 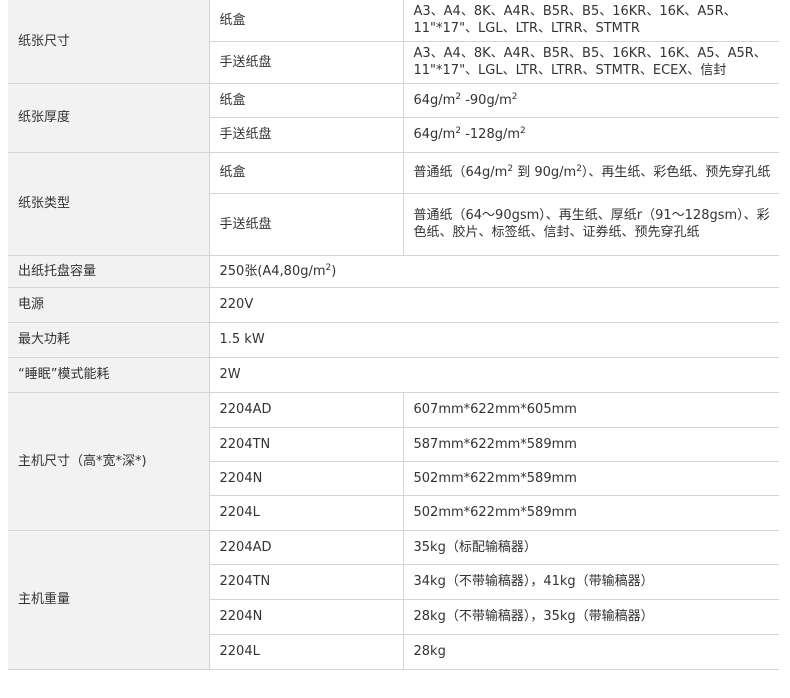 I want to click on table-row: 出纸托盘容量 250张(A4,80g/m2), so click(x=393, y=271).